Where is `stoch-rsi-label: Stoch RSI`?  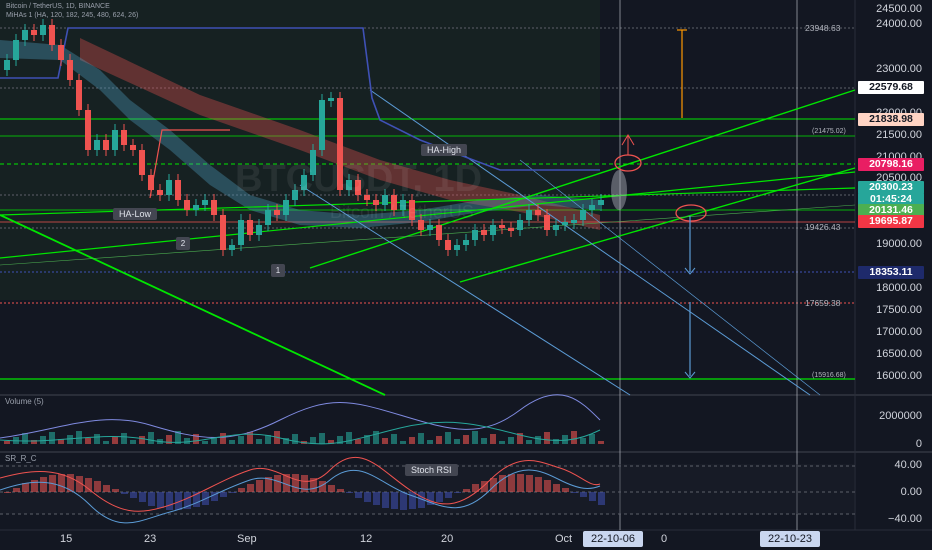 stoch-rsi-label: Stoch RSI is located at coordinates (431, 470).